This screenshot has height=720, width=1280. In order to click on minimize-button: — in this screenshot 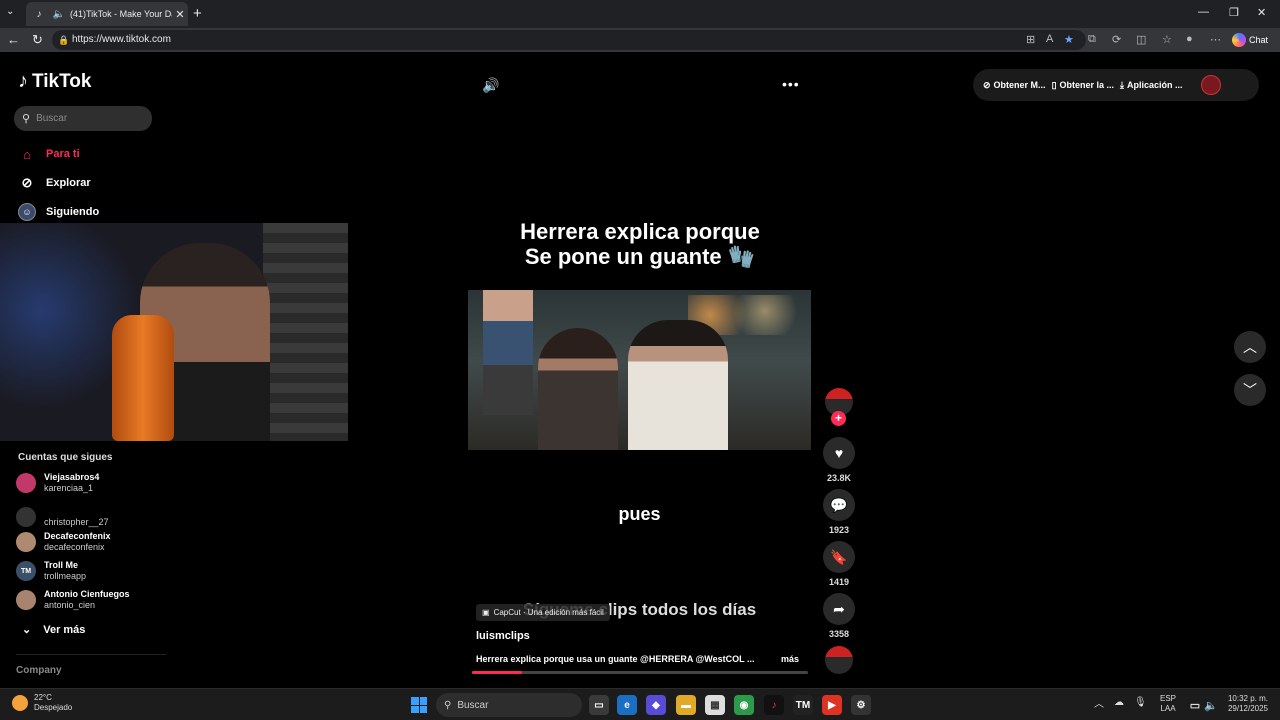, I will do `click(1203, 12)`.